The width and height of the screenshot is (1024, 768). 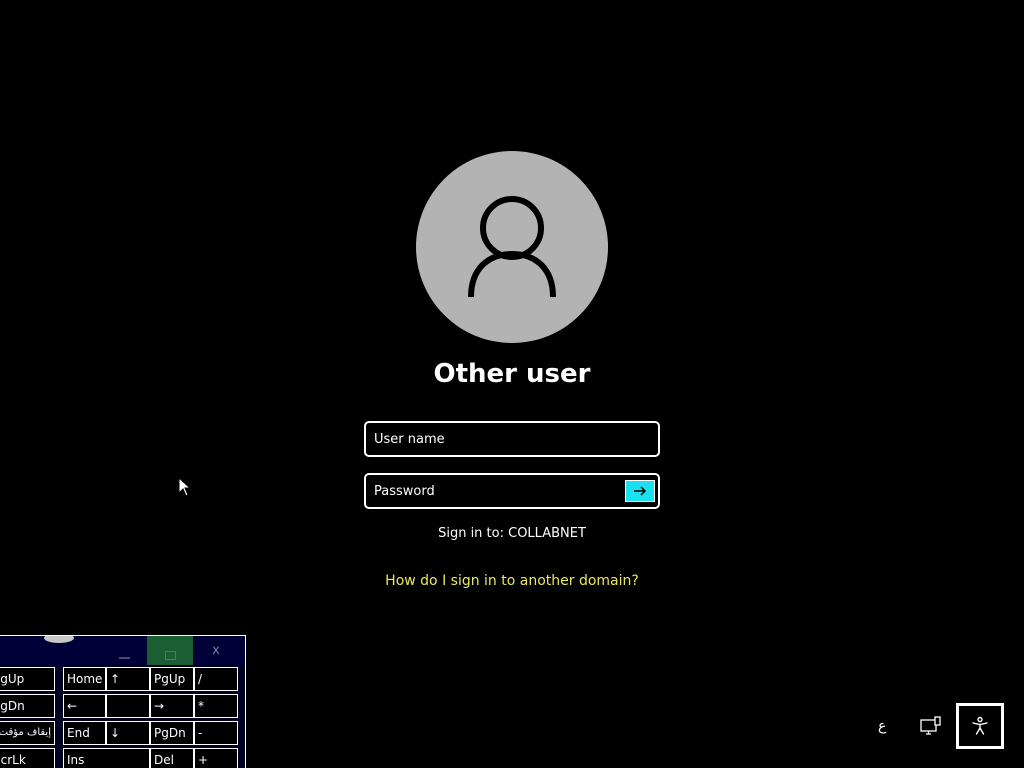 What do you see at coordinates (27, 679) in the screenshot?
I see `key-pgup-left: PgUp` at bounding box center [27, 679].